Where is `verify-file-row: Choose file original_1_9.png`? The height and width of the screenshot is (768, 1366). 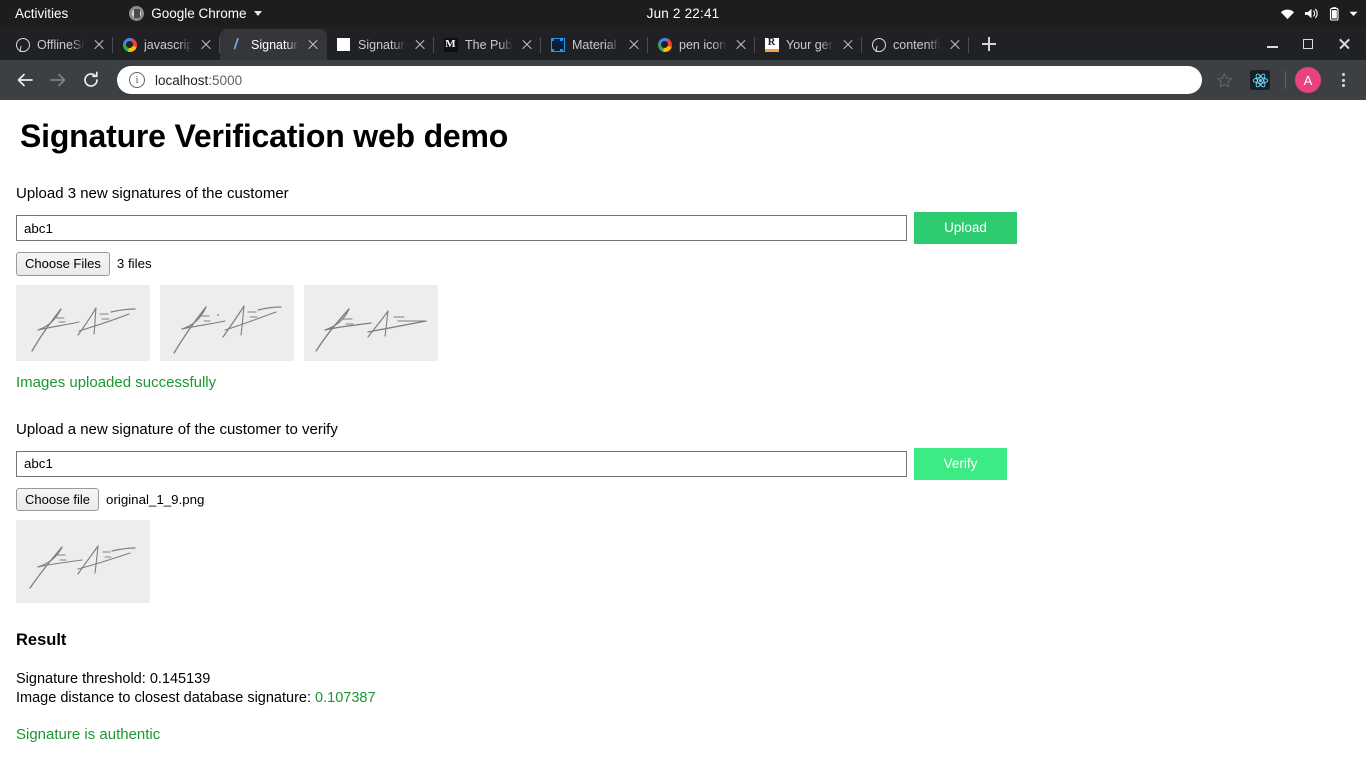
verify-file-row: Choose file original_1_9.png is located at coordinates (683, 499).